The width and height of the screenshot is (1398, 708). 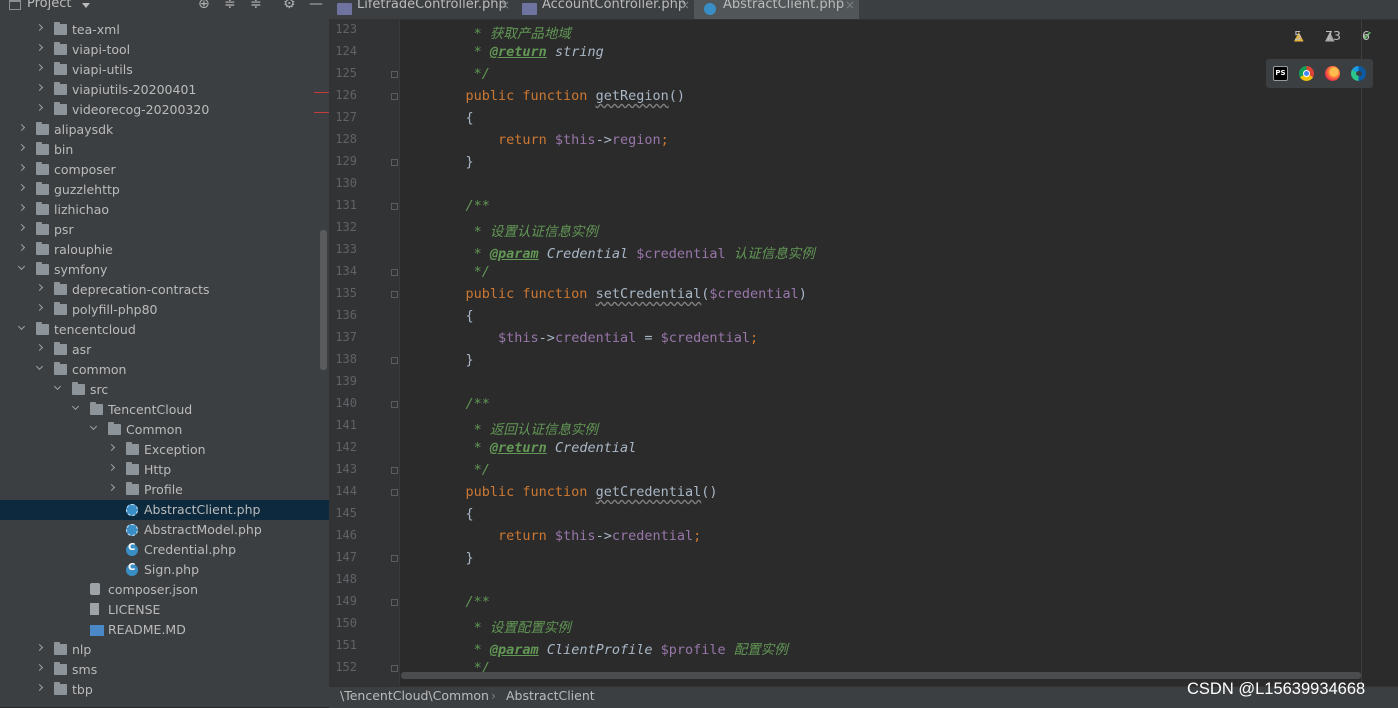 I want to click on tree-folder: tencentcloud, so click(x=164, y=330).